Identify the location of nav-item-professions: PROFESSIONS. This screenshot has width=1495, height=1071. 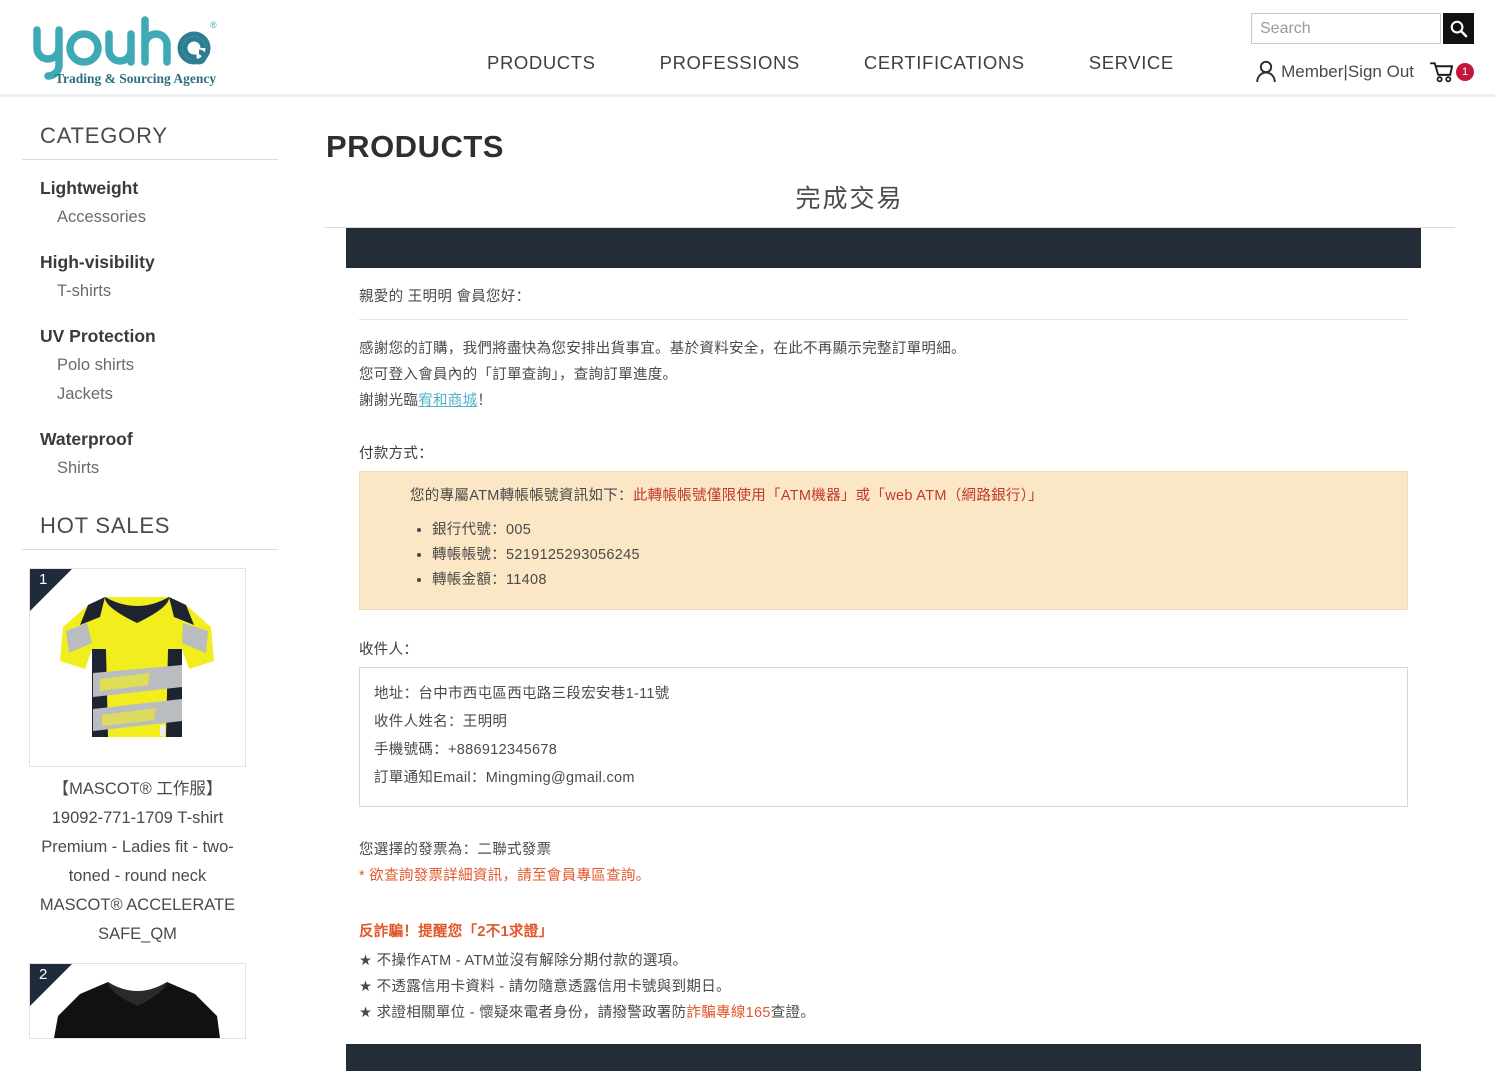
(730, 63).